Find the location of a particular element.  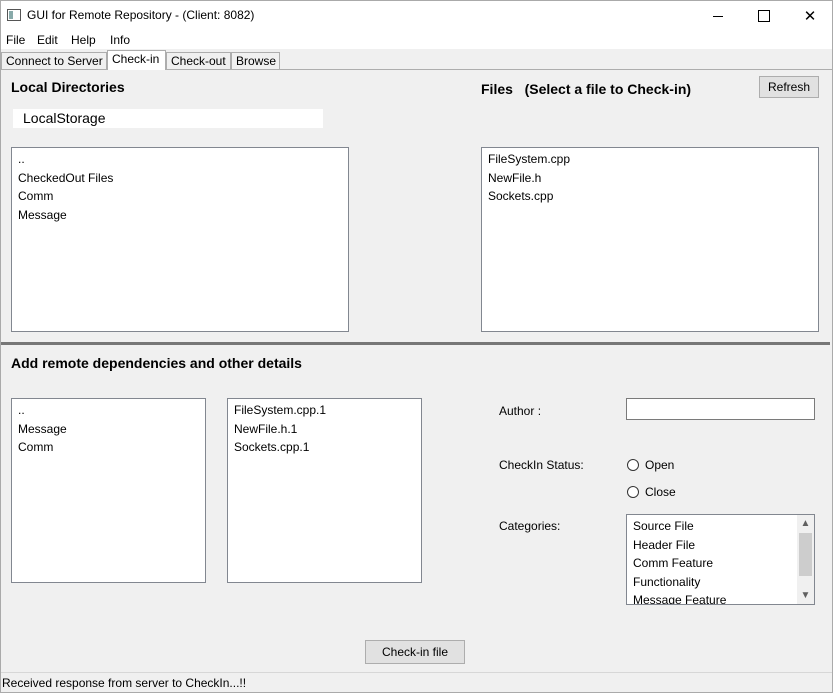

status-open-option: Open is located at coordinates (650, 465).